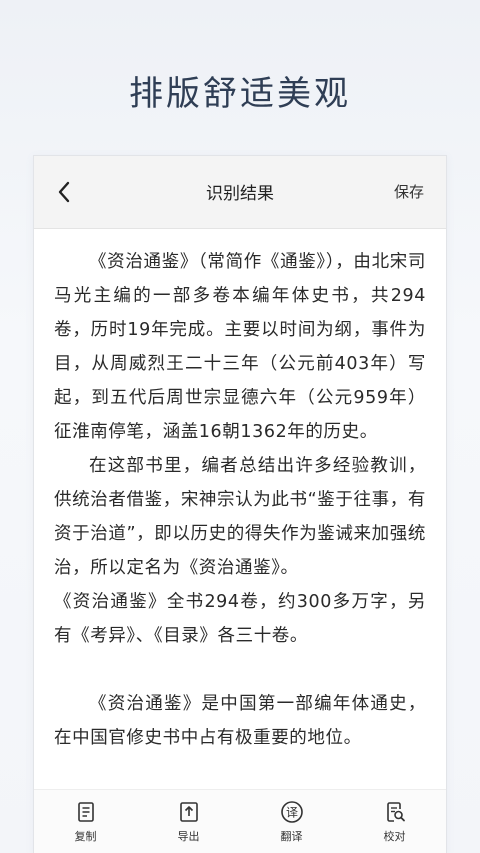 This screenshot has width=480, height=853. I want to click on proofread-icon, so click(395, 812).